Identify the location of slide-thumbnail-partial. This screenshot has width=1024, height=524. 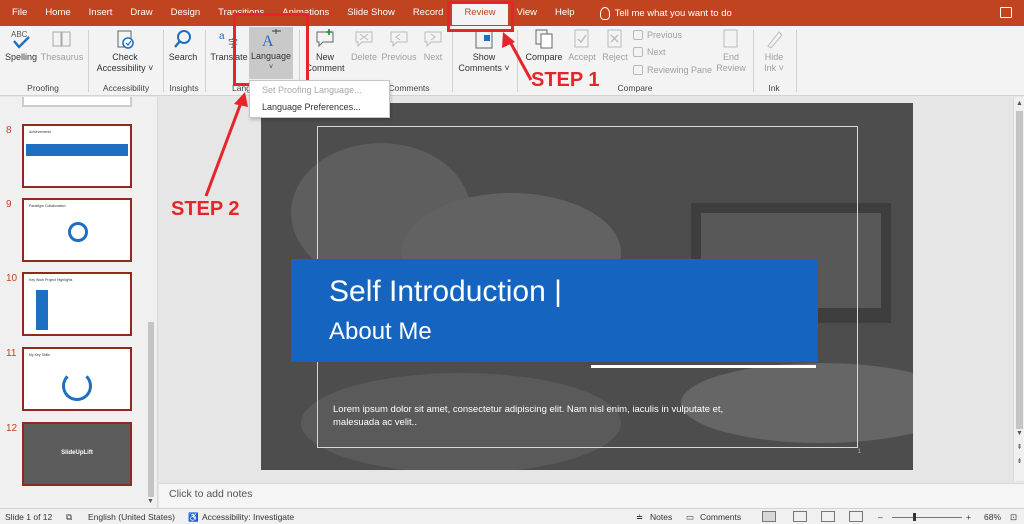
(77, 102).